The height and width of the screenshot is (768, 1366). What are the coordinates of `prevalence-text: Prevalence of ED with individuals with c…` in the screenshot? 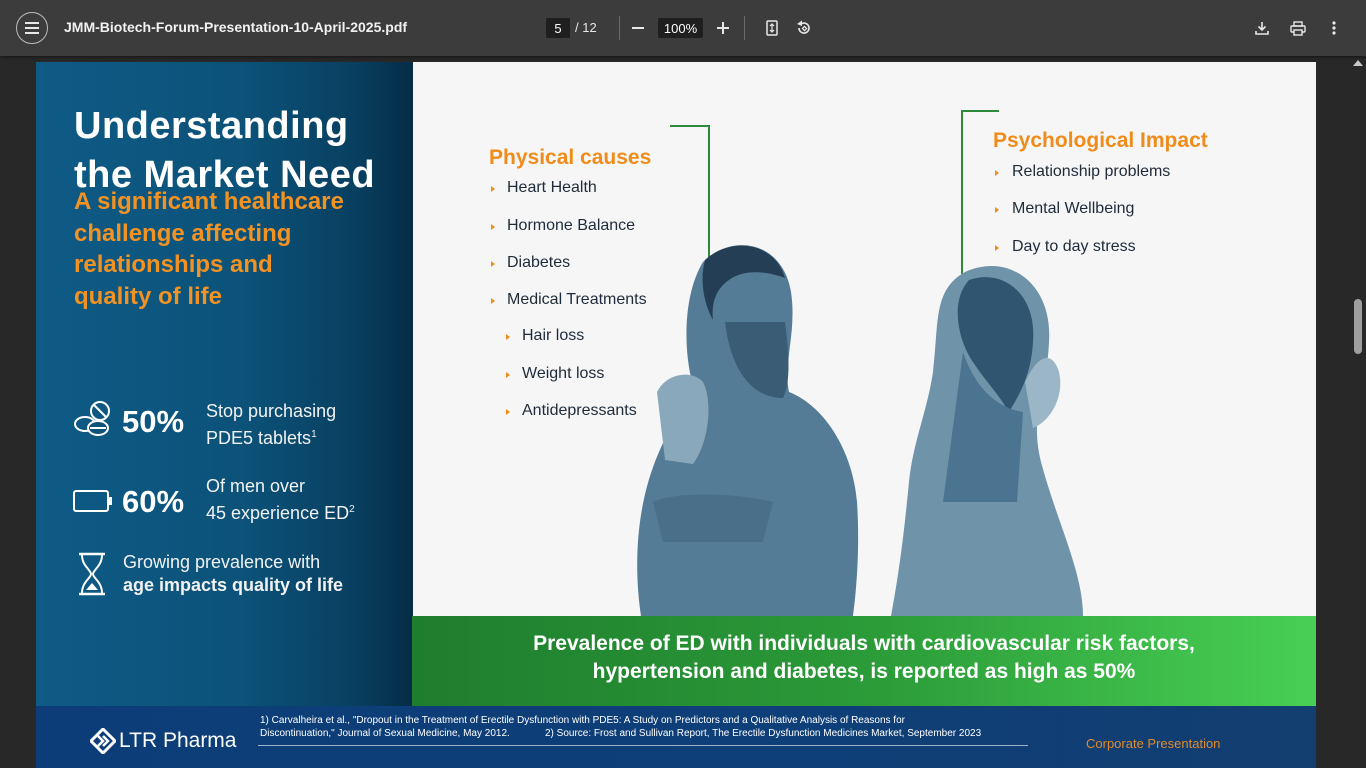 It's located at (864, 658).